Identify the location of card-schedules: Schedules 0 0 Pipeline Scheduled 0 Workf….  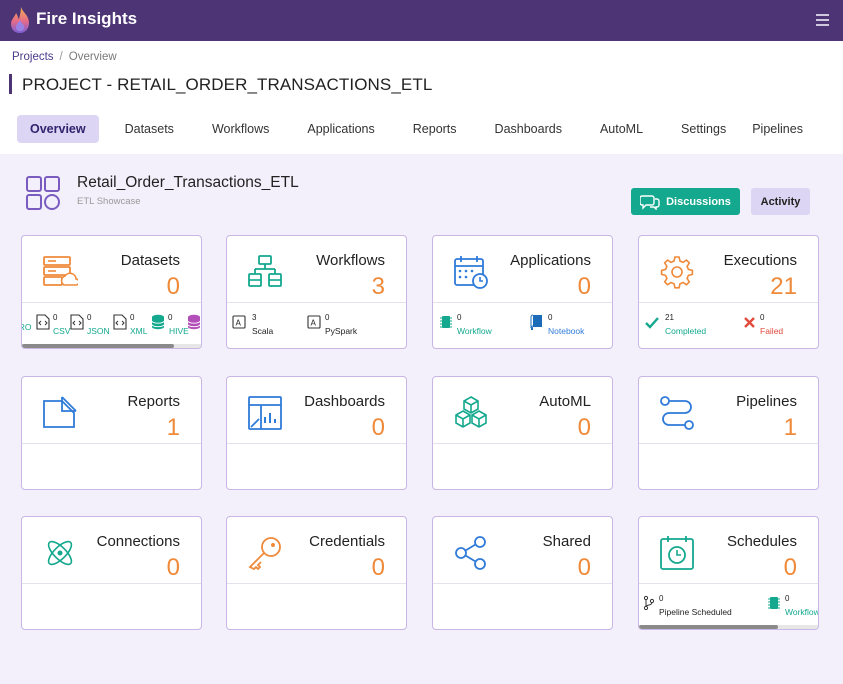
(728, 573).